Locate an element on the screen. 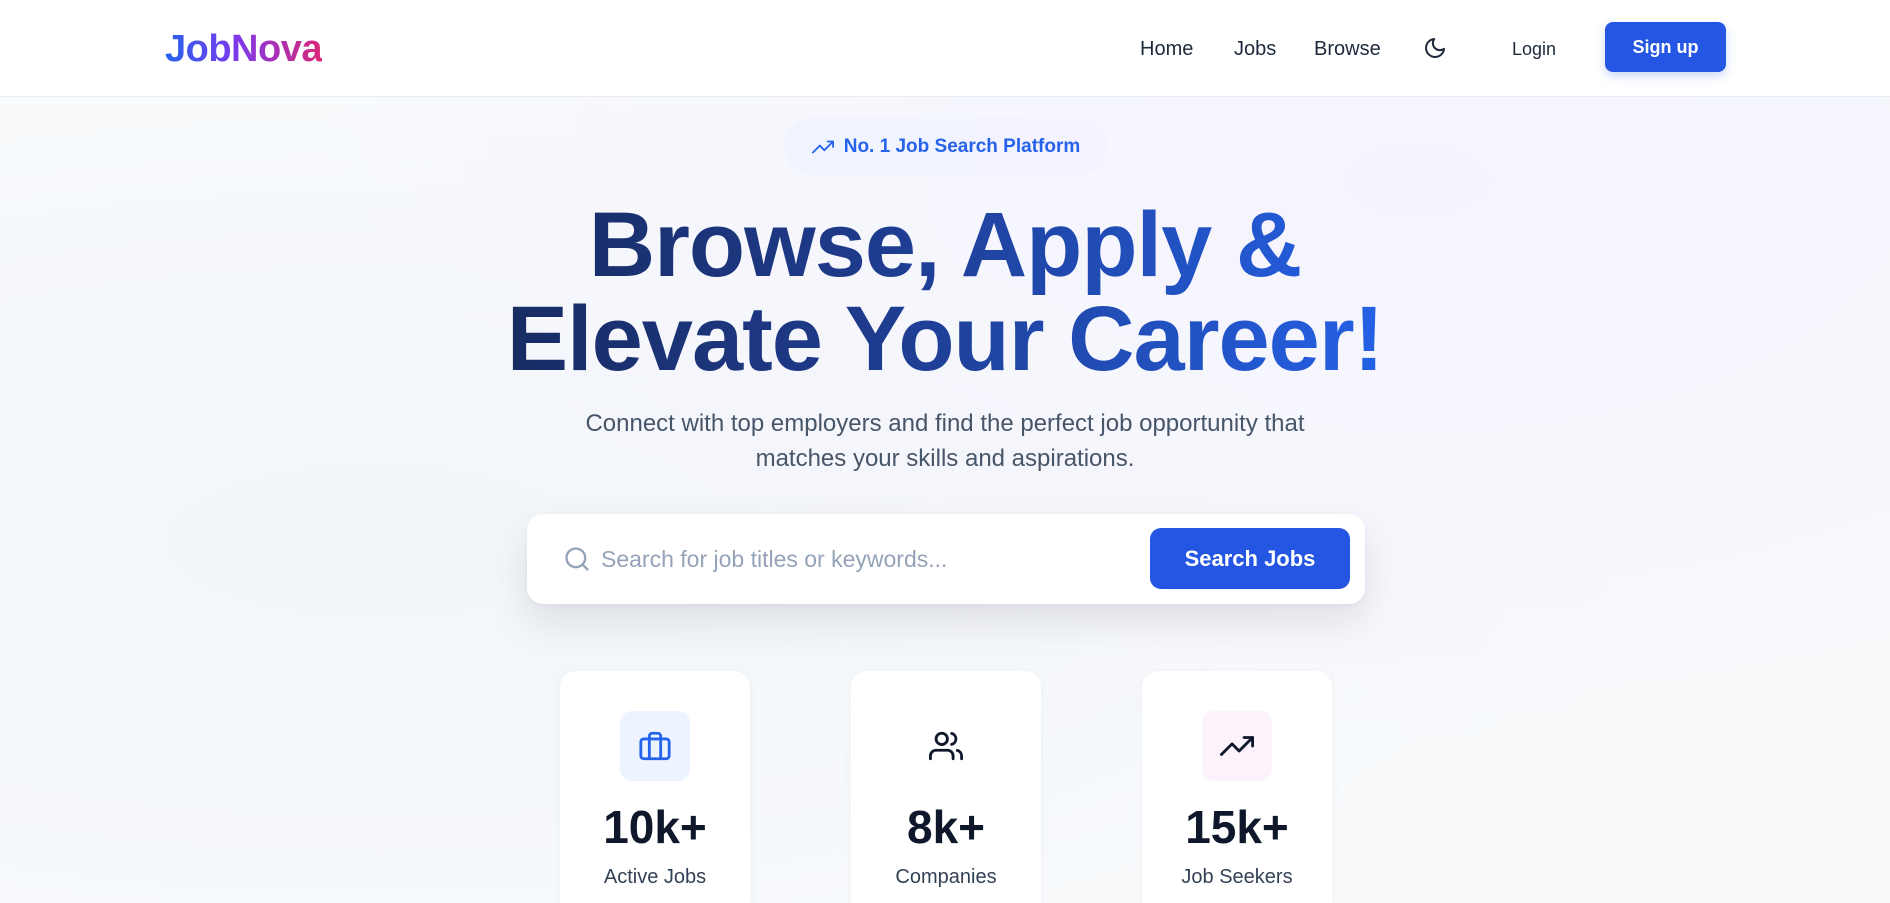 The width and height of the screenshot is (1890, 903). stat-card-job-seekers: 15k+ Job Seekers is located at coordinates (1237, 787).